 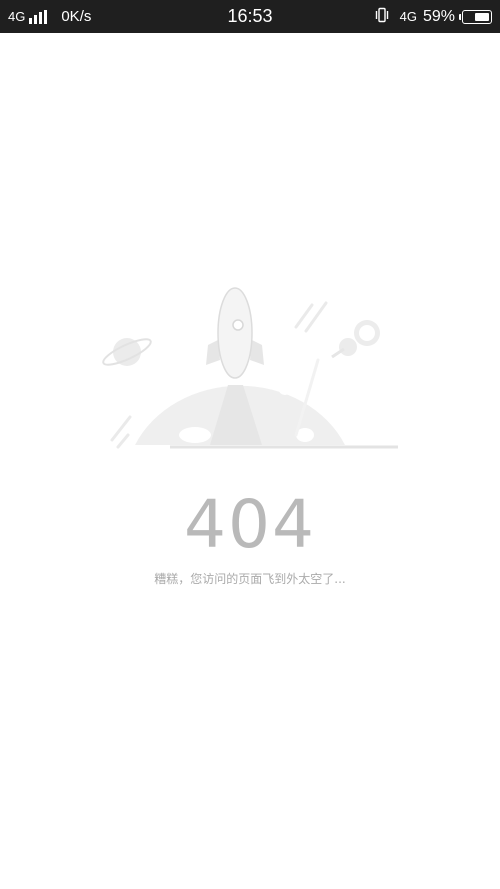 What do you see at coordinates (438, 16) in the screenshot?
I see `battery-percent: 59%` at bounding box center [438, 16].